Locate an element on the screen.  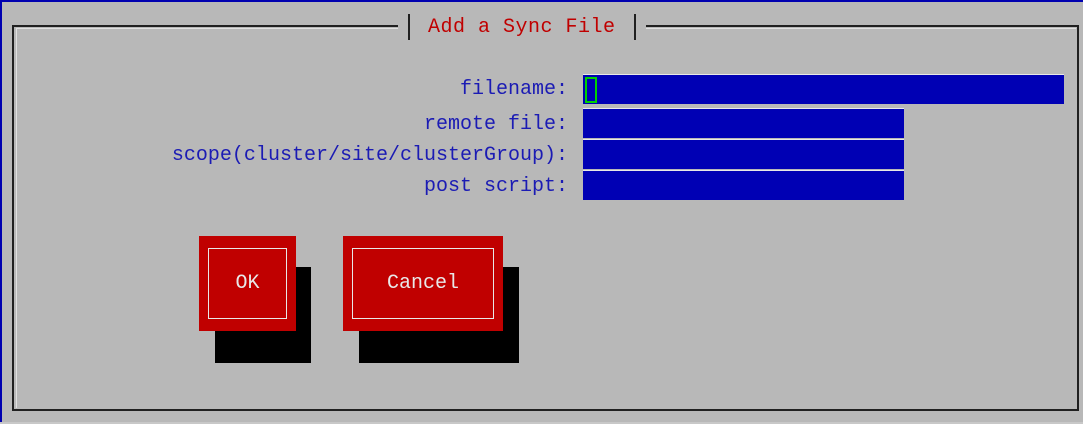
post-script-field is located at coordinates (743, 185).